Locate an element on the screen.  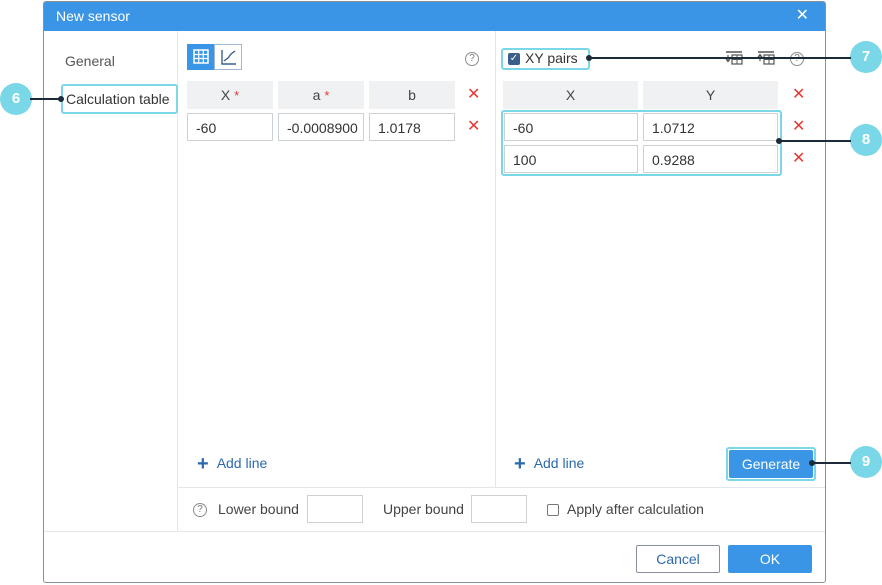
callout-9: 9 is located at coordinates (866, 462).